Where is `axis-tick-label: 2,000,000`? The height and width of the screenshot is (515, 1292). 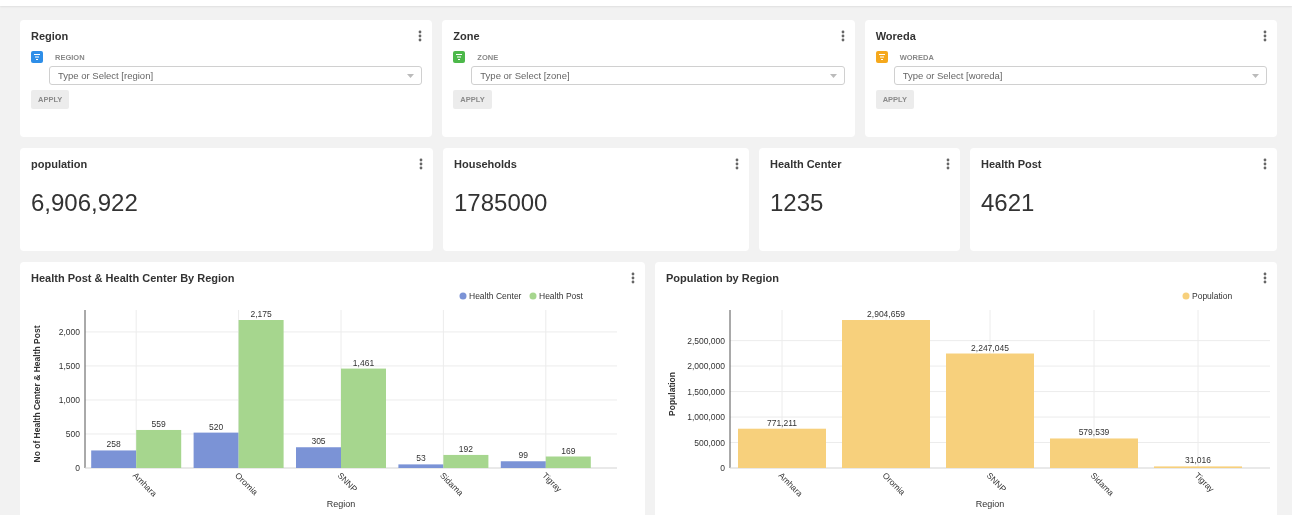
axis-tick-label: 2,000,000 is located at coordinates (706, 366).